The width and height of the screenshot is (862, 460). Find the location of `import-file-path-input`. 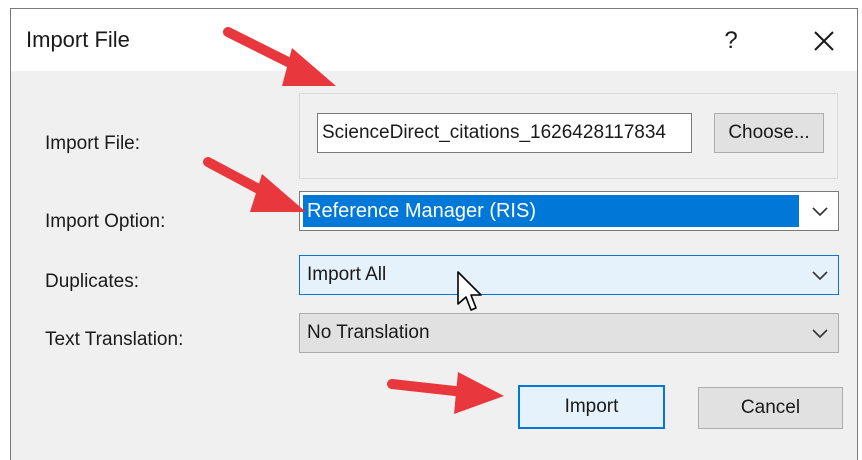

import-file-path-input is located at coordinates (504, 133).